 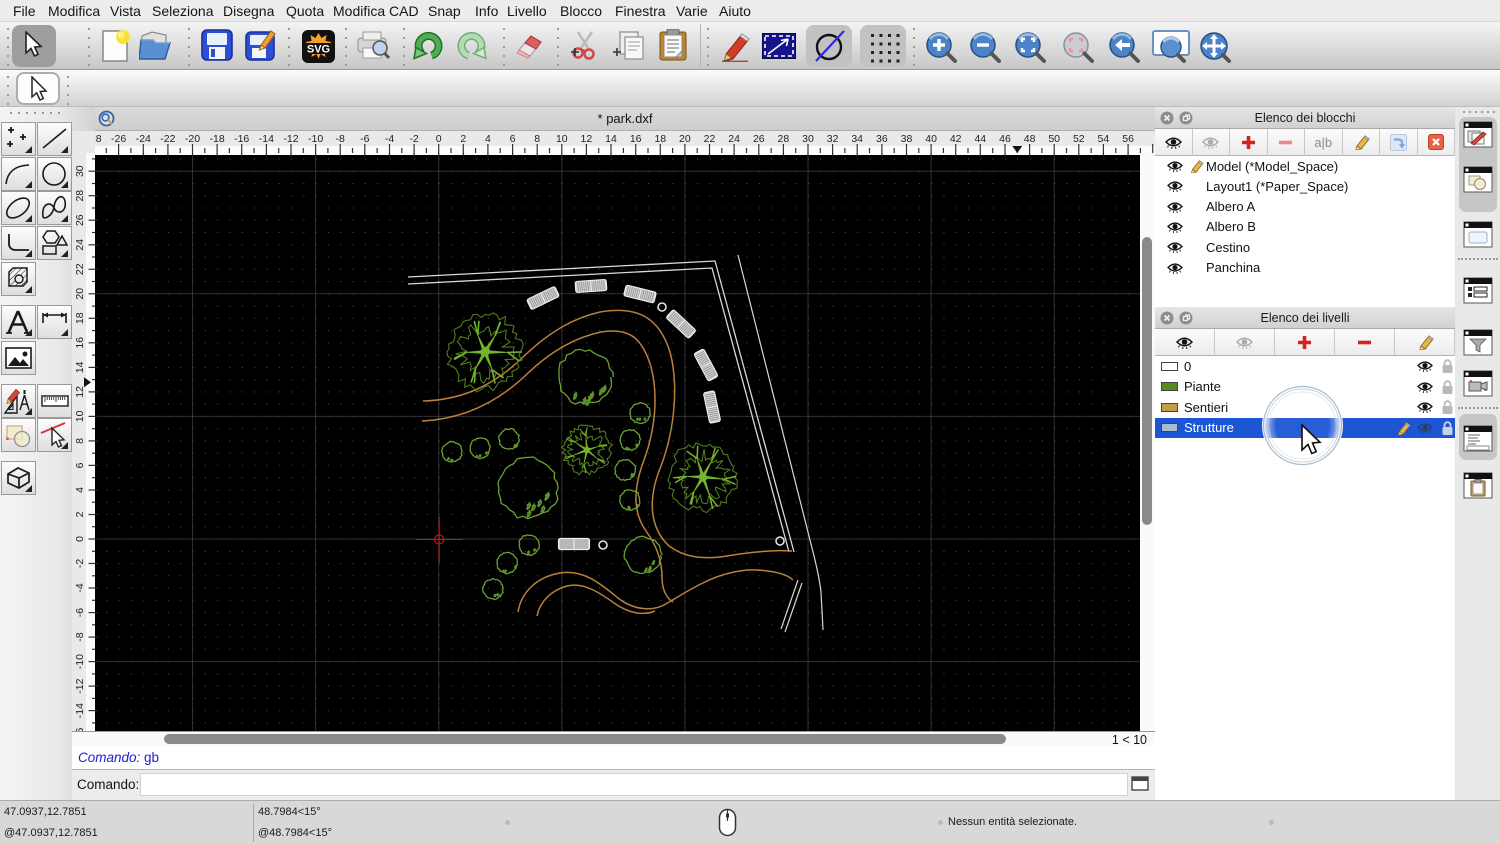 What do you see at coordinates (98, 139) in the screenshot?
I see `svg-text: -28` at bounding box center [98, 139].